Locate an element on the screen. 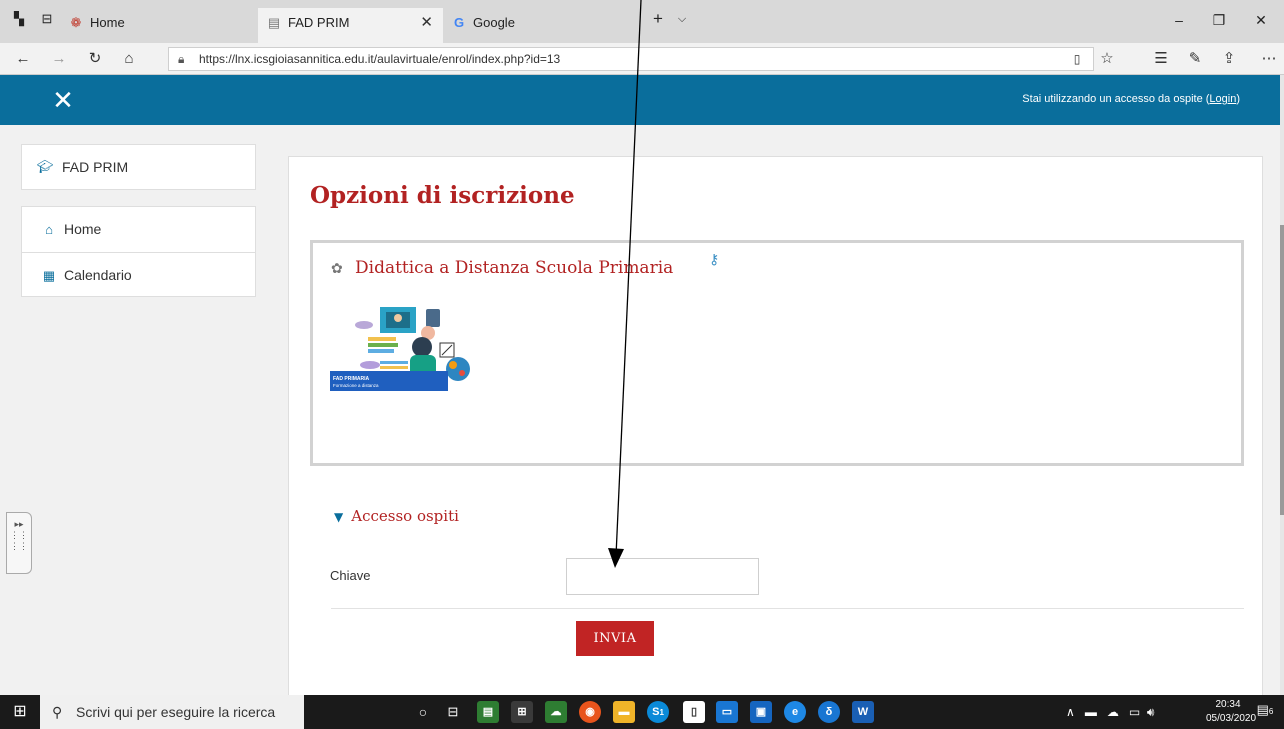 This screenshot has height=729, width=1284. favorite-star-icon: ☆ is located at coordinates (1107, 59).